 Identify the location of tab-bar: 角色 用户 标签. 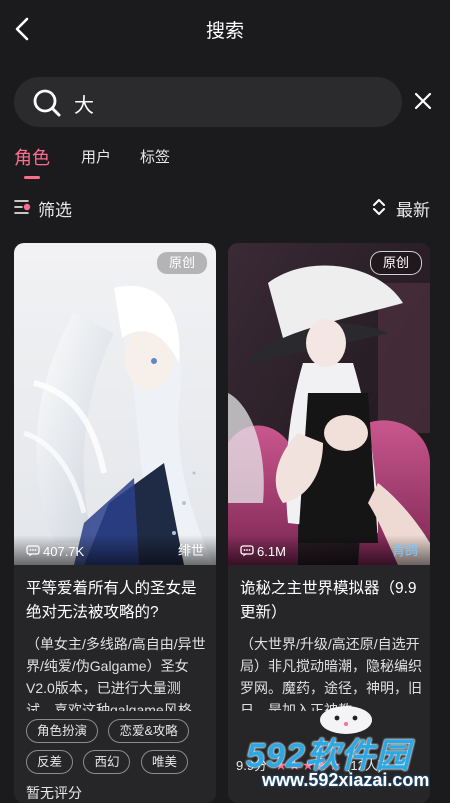
(225, 160).